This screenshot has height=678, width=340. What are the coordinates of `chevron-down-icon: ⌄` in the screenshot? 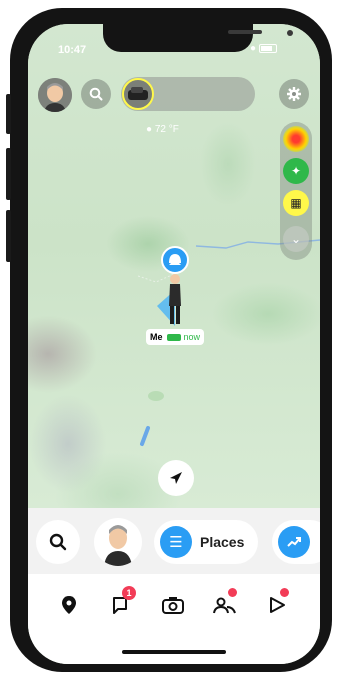 It's located at (296, 239).